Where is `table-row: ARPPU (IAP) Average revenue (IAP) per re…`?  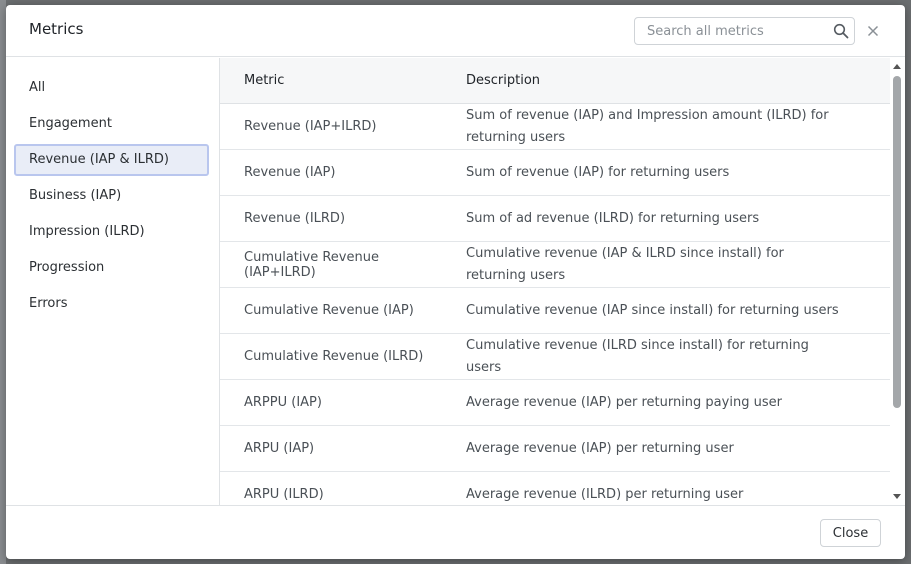
table-row: ARPPU (IAP) Average revenue (IAP) per re… is located at coordinates (555, 403).